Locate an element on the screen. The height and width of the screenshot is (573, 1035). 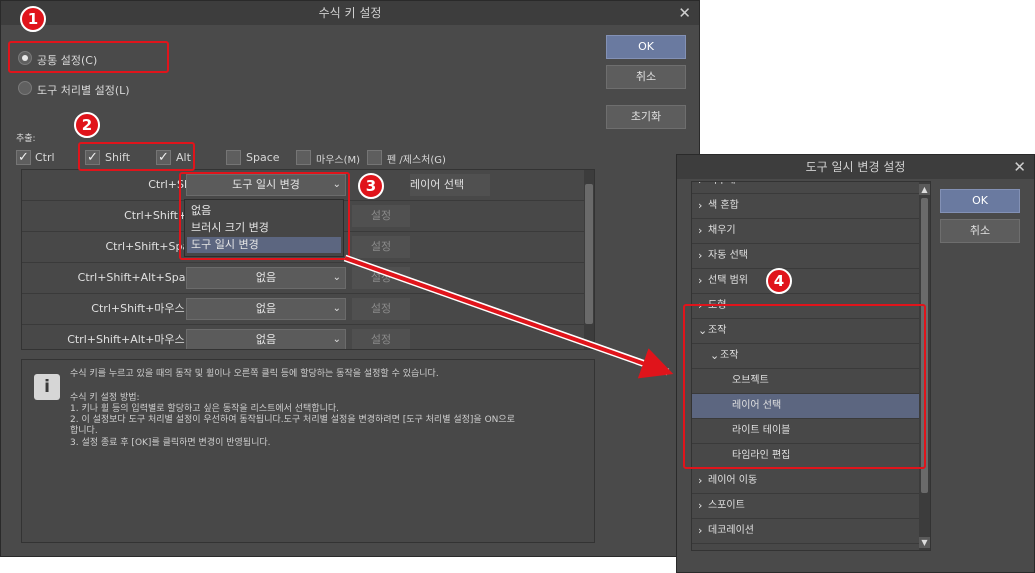
annotation-arrow is located at coordinates (508, 316).